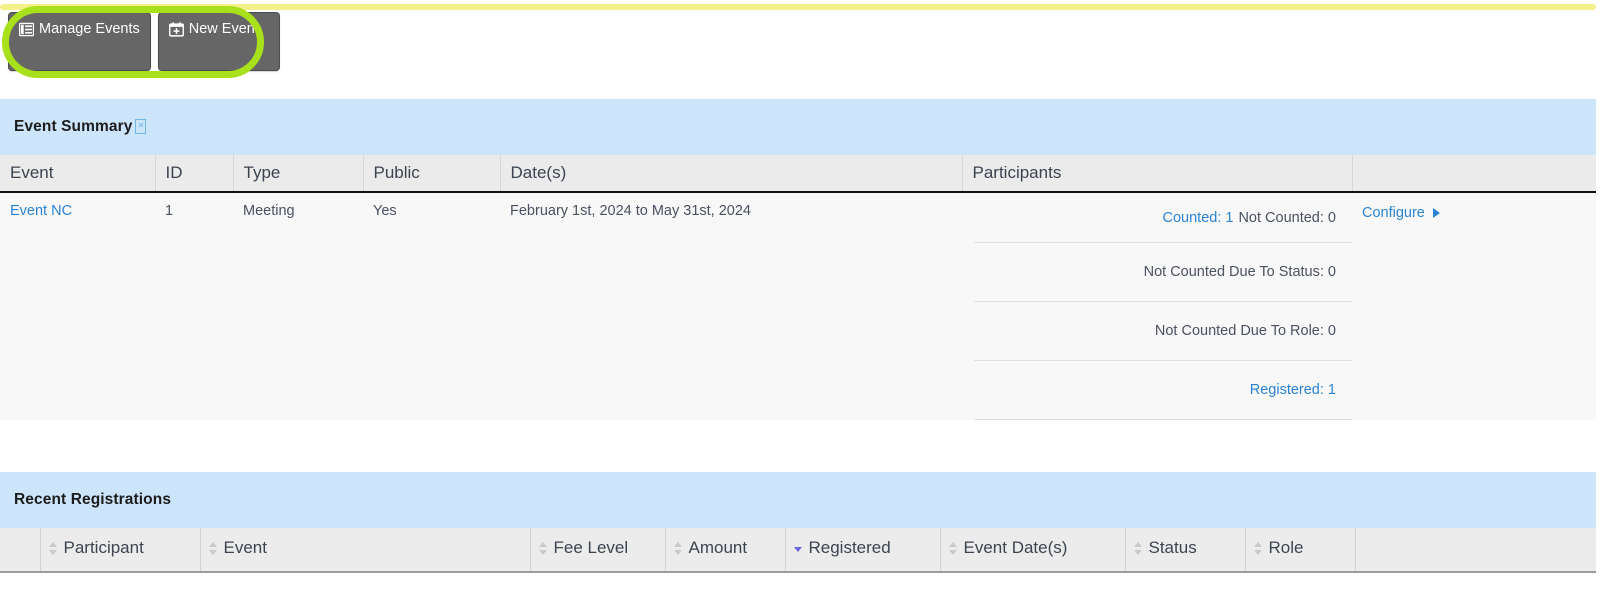  I want to click on configure-link: Configure, so click(1393, 213).